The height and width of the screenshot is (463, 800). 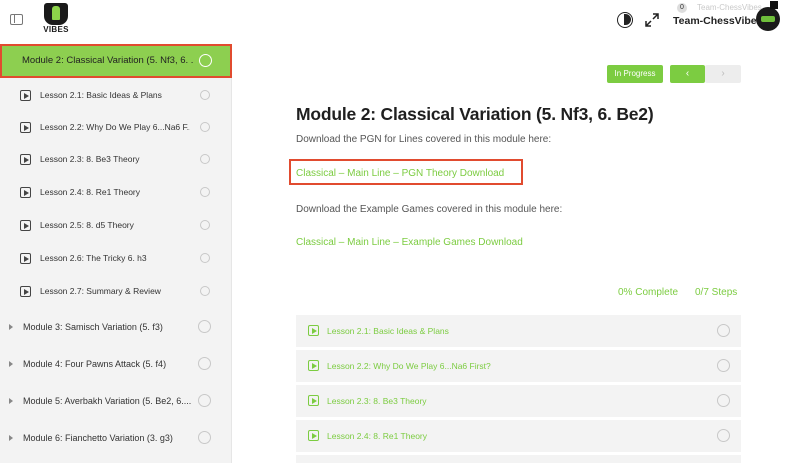 I want to click on step-label: Lesson 2.1: Basic Ideas & Plans, so click(x=388, y=331).